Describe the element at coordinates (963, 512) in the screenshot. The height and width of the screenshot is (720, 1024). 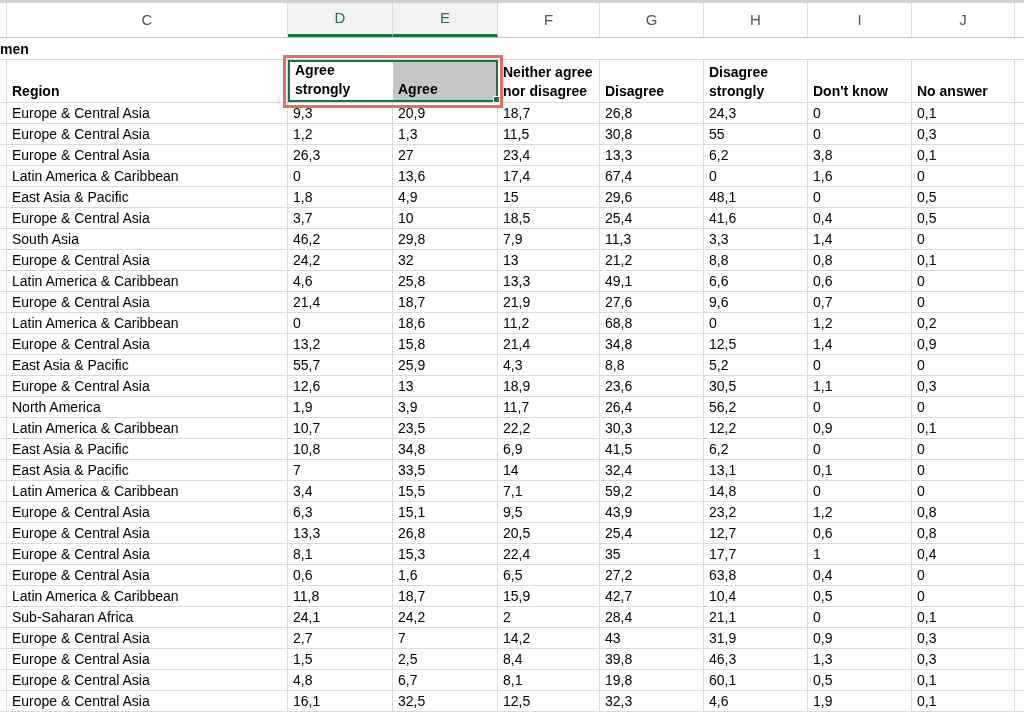
I see `table-cell: 0,8` at that location.